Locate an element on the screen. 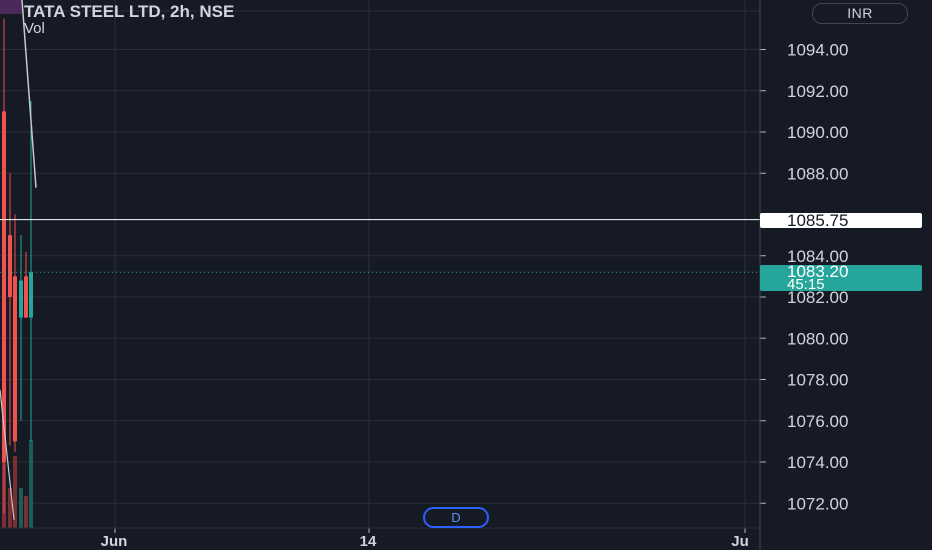 The height and width of the screenshot is (550, 932). price-tick-label: 1078.00 is located at coordinates (817, 380).